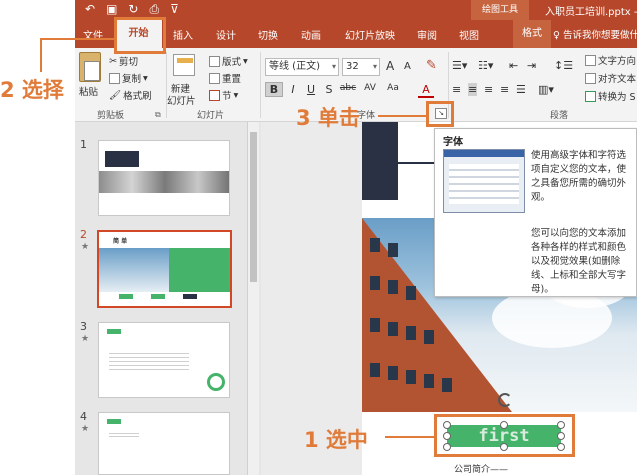  What do you see at coordinates (311, 34) in the screenshot?
I see `tab-animations: 动画` at bounding box center [311, 34].